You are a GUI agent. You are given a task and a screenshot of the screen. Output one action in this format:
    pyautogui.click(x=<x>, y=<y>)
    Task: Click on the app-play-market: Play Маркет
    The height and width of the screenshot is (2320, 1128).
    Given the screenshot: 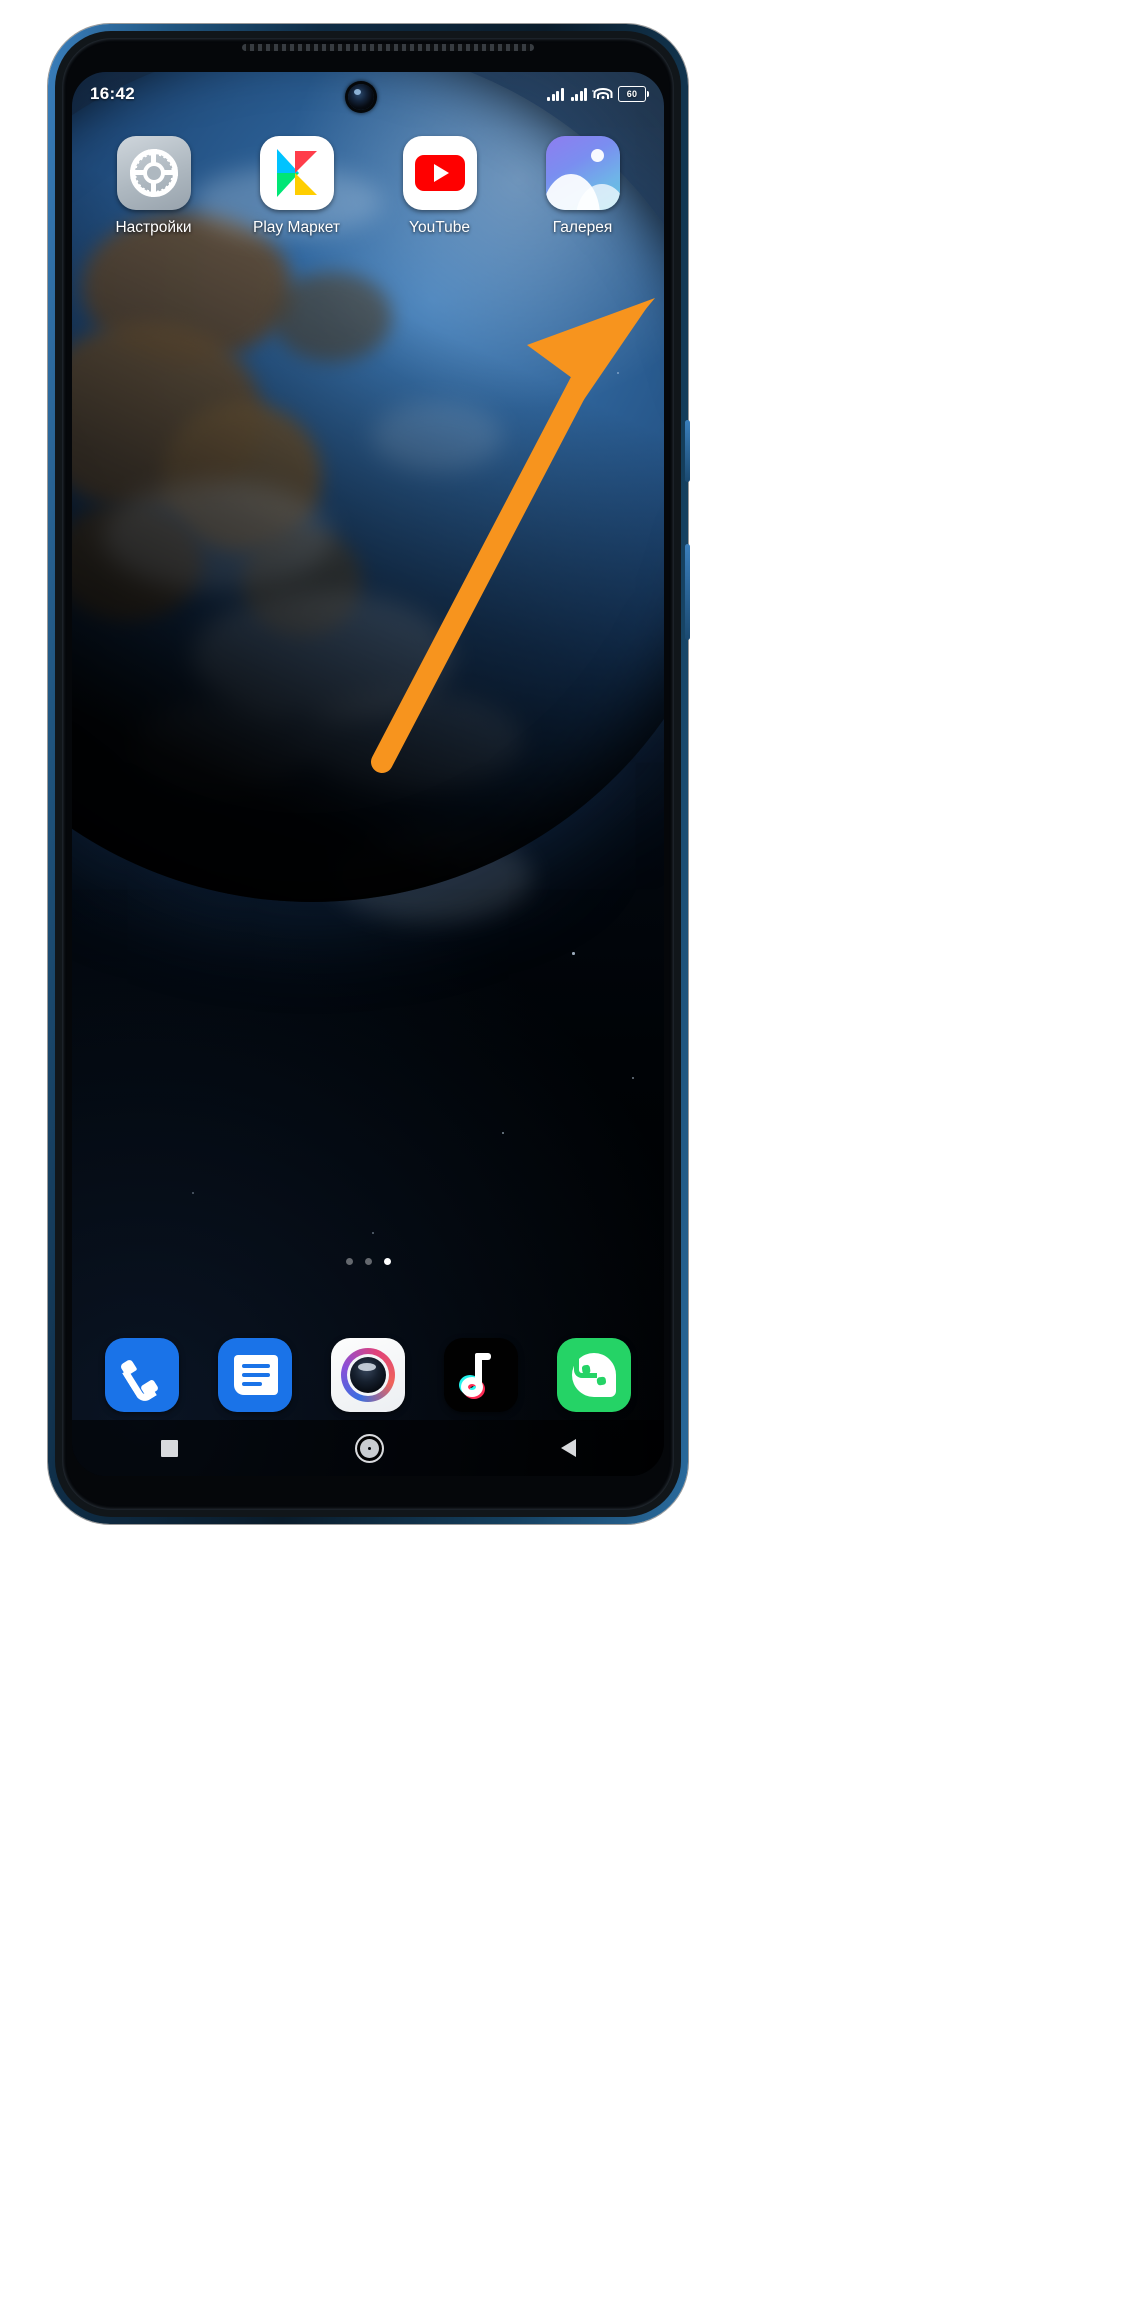 What is the action you would take?
    pyautogui.click(x=297, y=186)
    